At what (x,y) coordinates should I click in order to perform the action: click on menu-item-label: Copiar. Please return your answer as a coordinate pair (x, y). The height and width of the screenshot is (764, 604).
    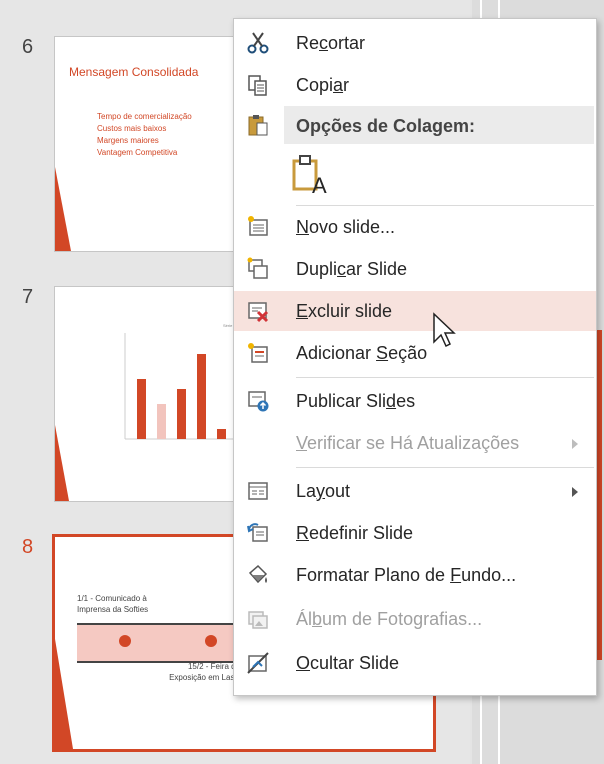
    Looking at the image, I should click on (323, 85).